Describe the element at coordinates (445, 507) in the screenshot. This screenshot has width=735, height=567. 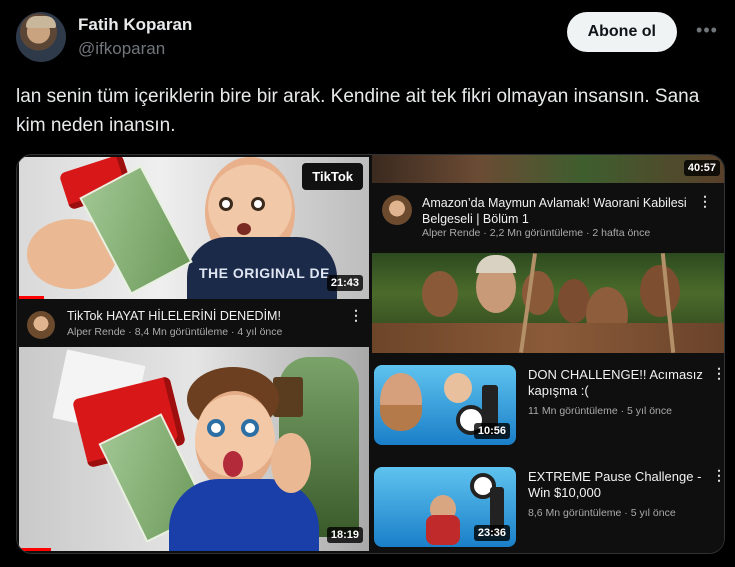
I see `video-thumbnail: 23:36` at that location.